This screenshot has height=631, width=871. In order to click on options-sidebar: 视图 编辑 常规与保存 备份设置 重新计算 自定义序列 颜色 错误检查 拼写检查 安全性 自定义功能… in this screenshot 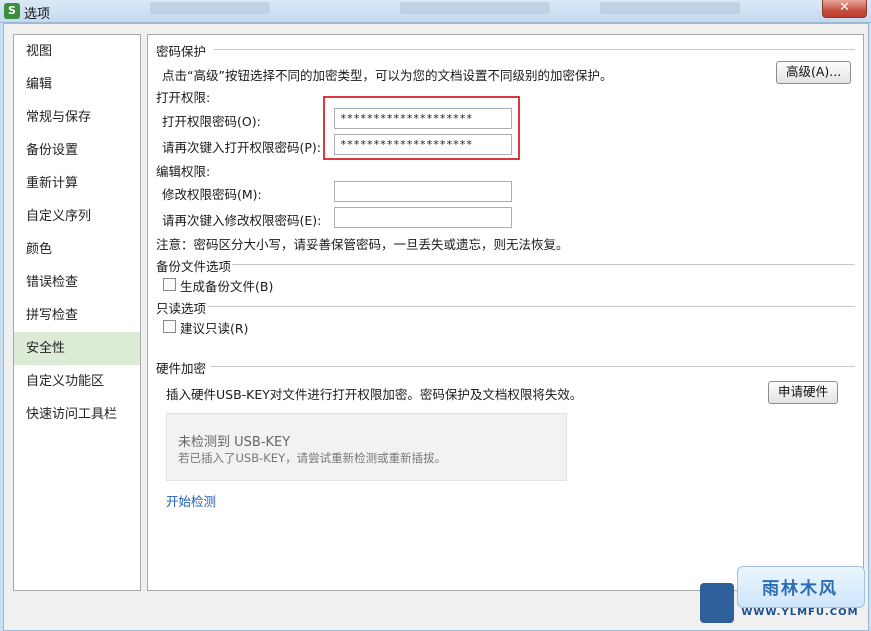, I will do `click(77, 312)`.